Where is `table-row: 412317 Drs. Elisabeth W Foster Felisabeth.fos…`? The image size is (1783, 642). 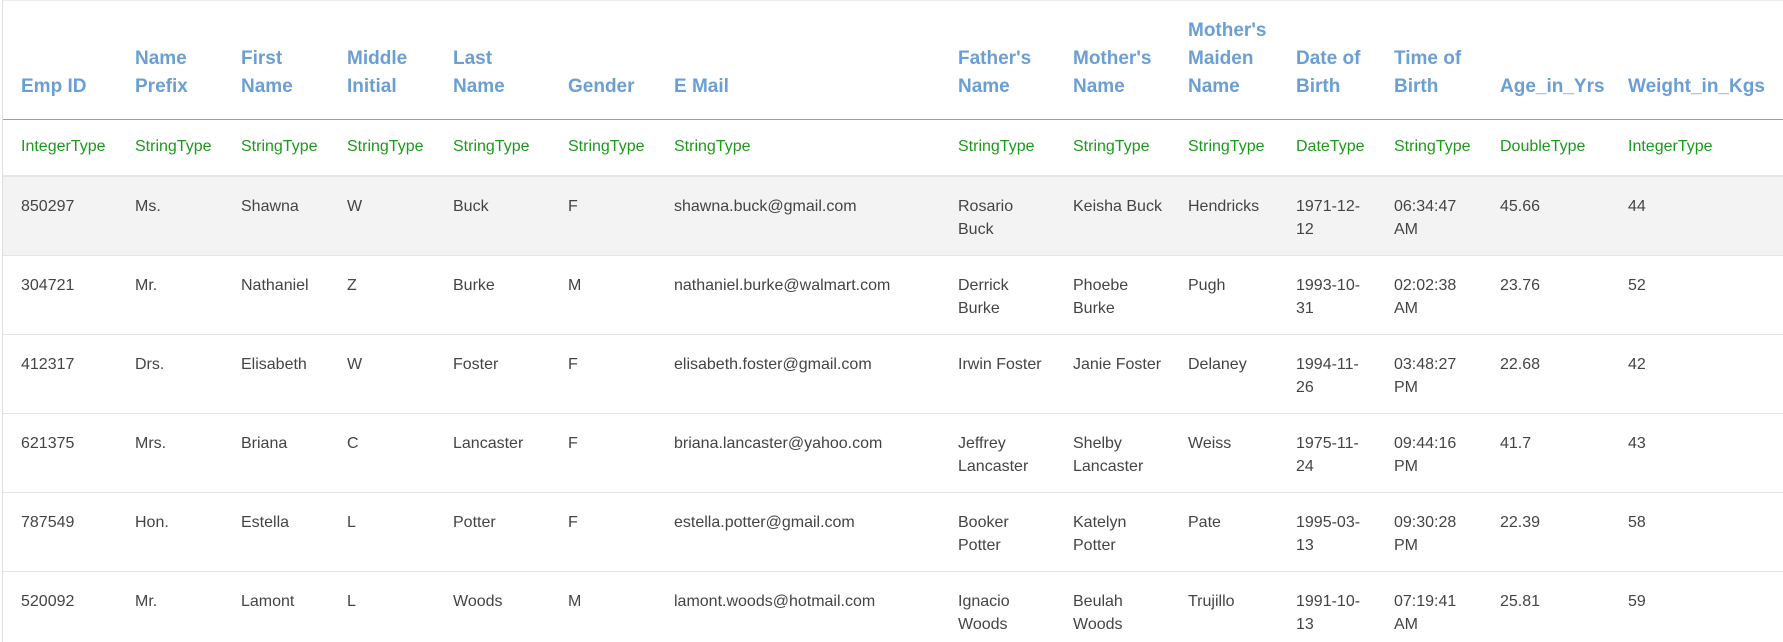 table-row: 412317 Drs. Elisabeth W Foster Felisabeth.fos… is located at coordinates (893, 374).